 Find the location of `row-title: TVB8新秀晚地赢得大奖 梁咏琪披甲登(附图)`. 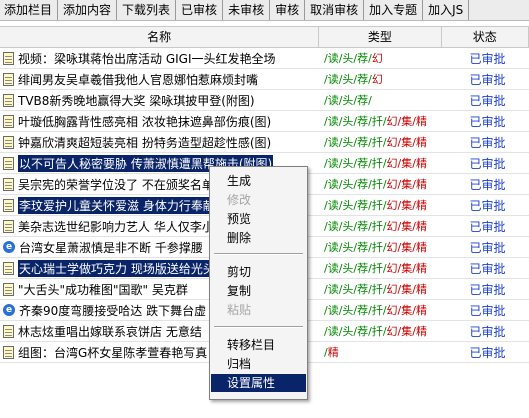

row-title: TVB8新秀晚地赢得大奖 梁咏琪披甲登(附图) is located at coordinates (136, 100).